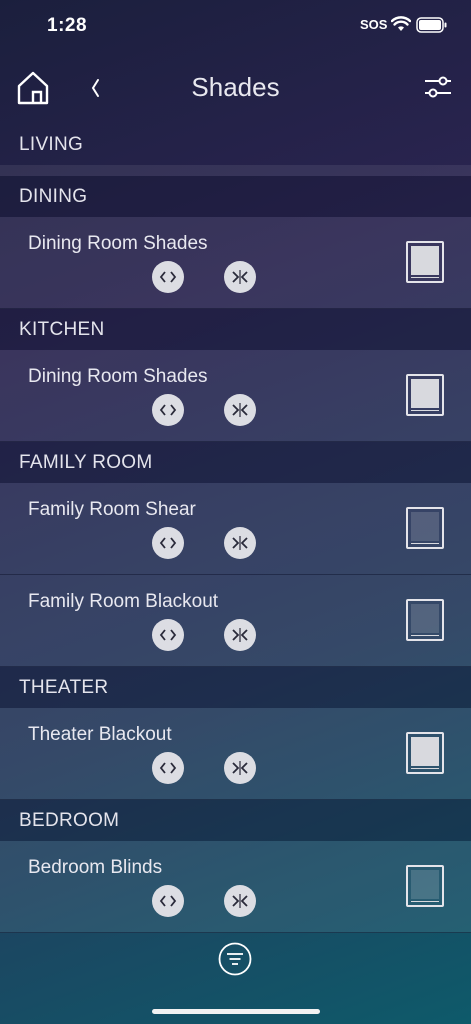 This screenshot has width=471, height=1024. What do you see at coordinates (67, 25) in the screenshot?
I see `status-time: 1:28` at bounding box center [67, 25].